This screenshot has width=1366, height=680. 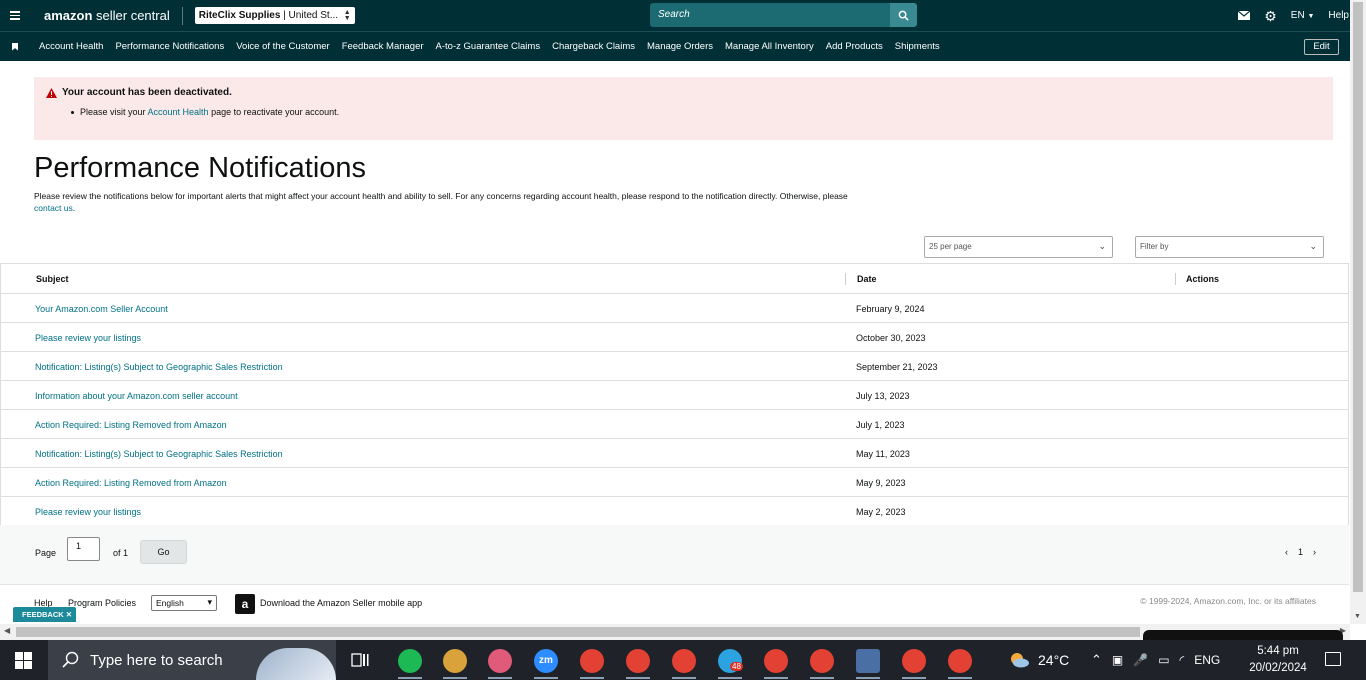 What do you see at coordinates (282, 46) in the screenshot?
I see `nav-item-voice-of-customer: Voice of the Customer` at bounding box center [282, 46].